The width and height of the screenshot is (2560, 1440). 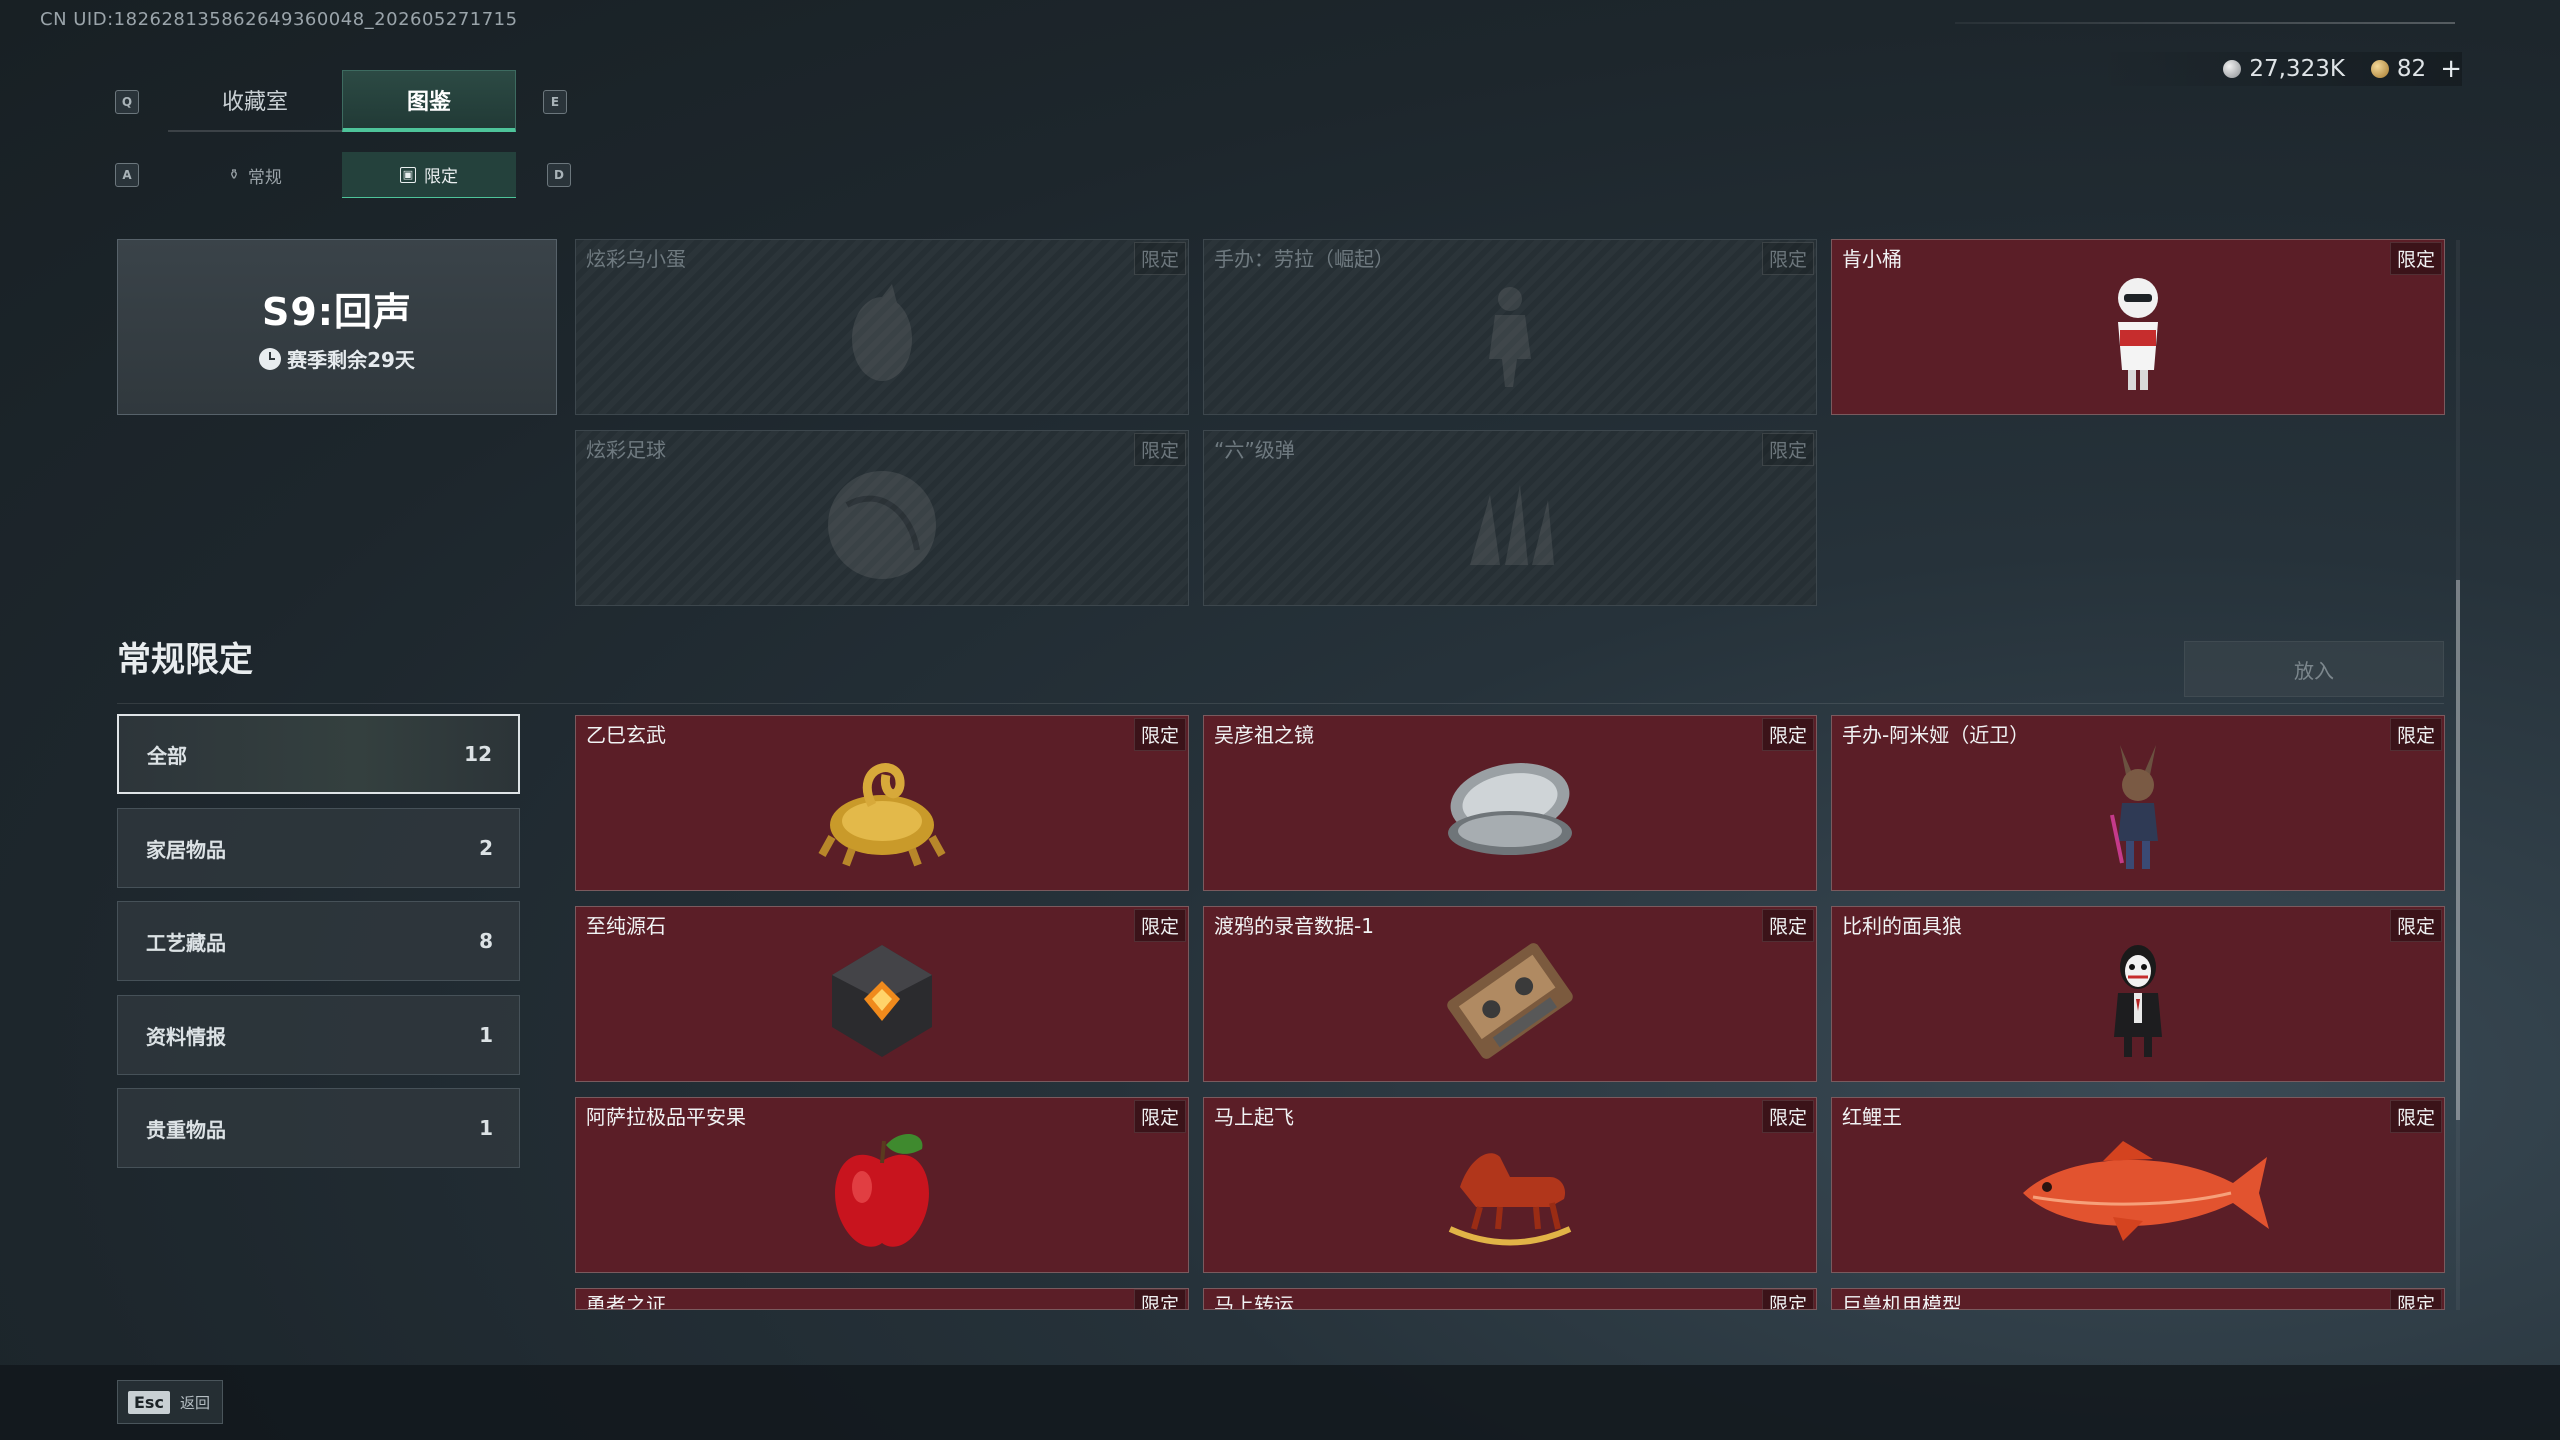 What do you see at coordinates (1510, 1299) in the screenshot?
I see `item-card: 马上转运 限定` at bounding box center [1510, 1299].